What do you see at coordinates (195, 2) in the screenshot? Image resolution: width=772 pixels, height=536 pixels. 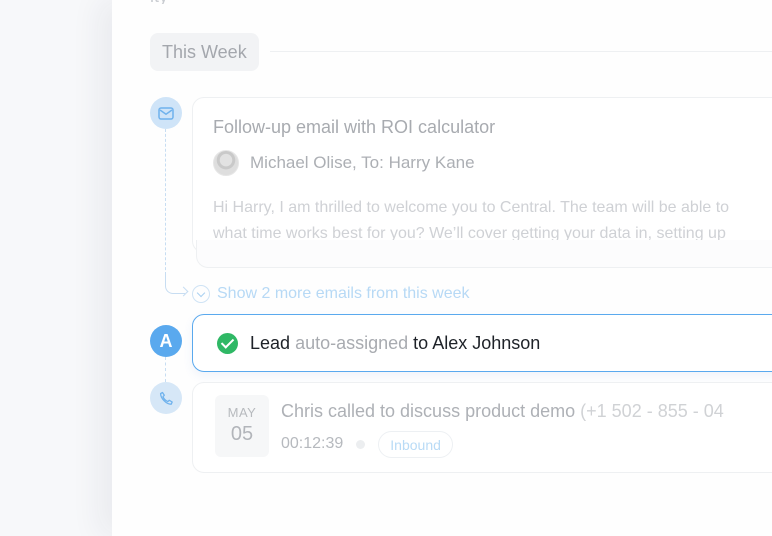 I see `section-title-fragment: ity` at bounding box center [195, 2].